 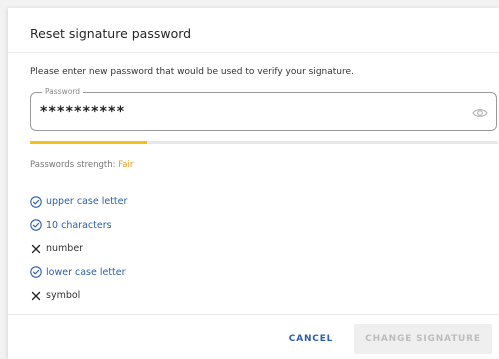 What do you see at coordinates (253, 52) in the screenshot?
I see `title-divider` at bounding box center [253, 52].